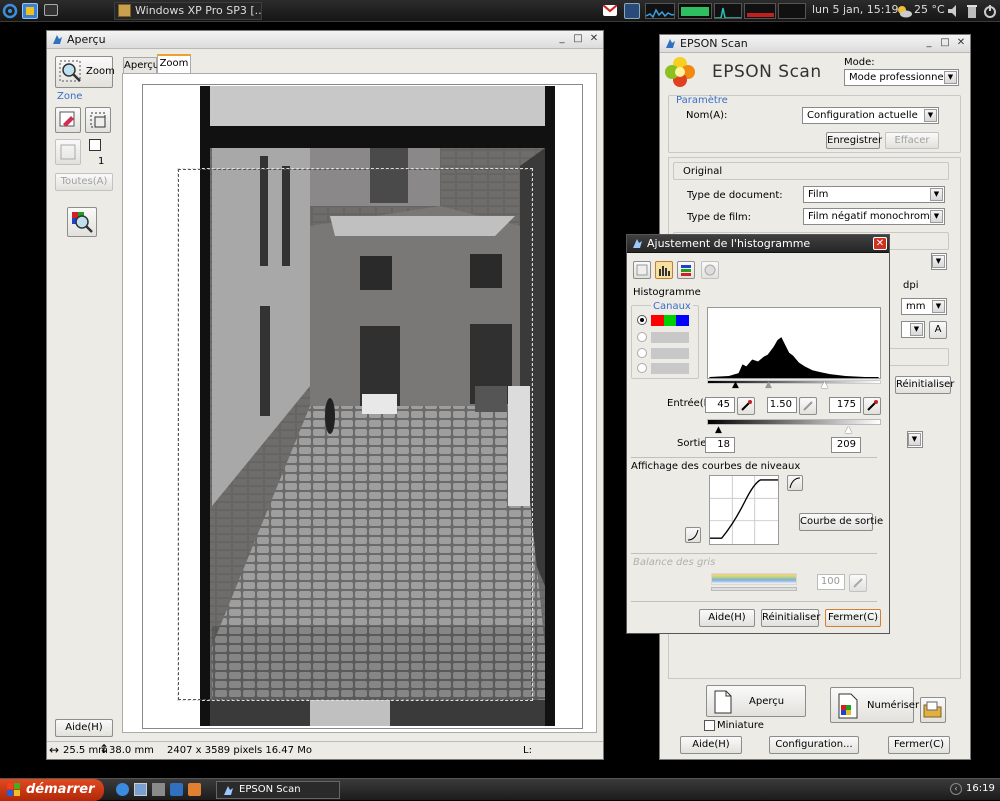  Describe the element at coordinates (911, 285) in the screenshot. I see `dpi-label: dpi` at that location.